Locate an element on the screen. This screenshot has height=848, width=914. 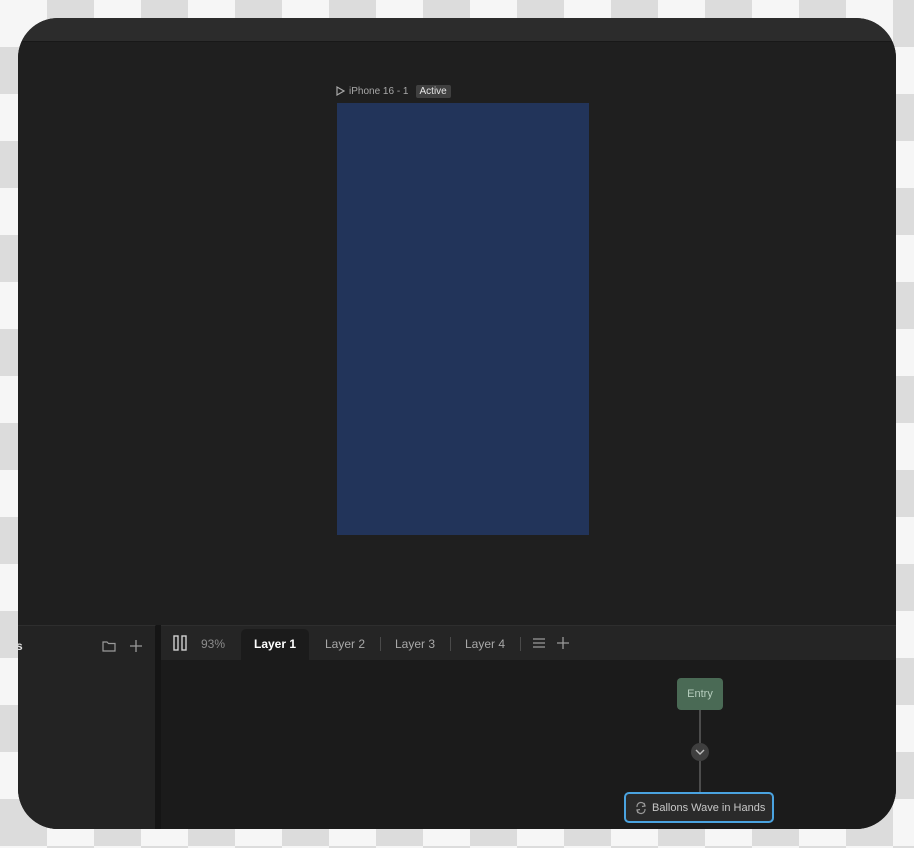
pause-icon is located at coordinates (180, 643).